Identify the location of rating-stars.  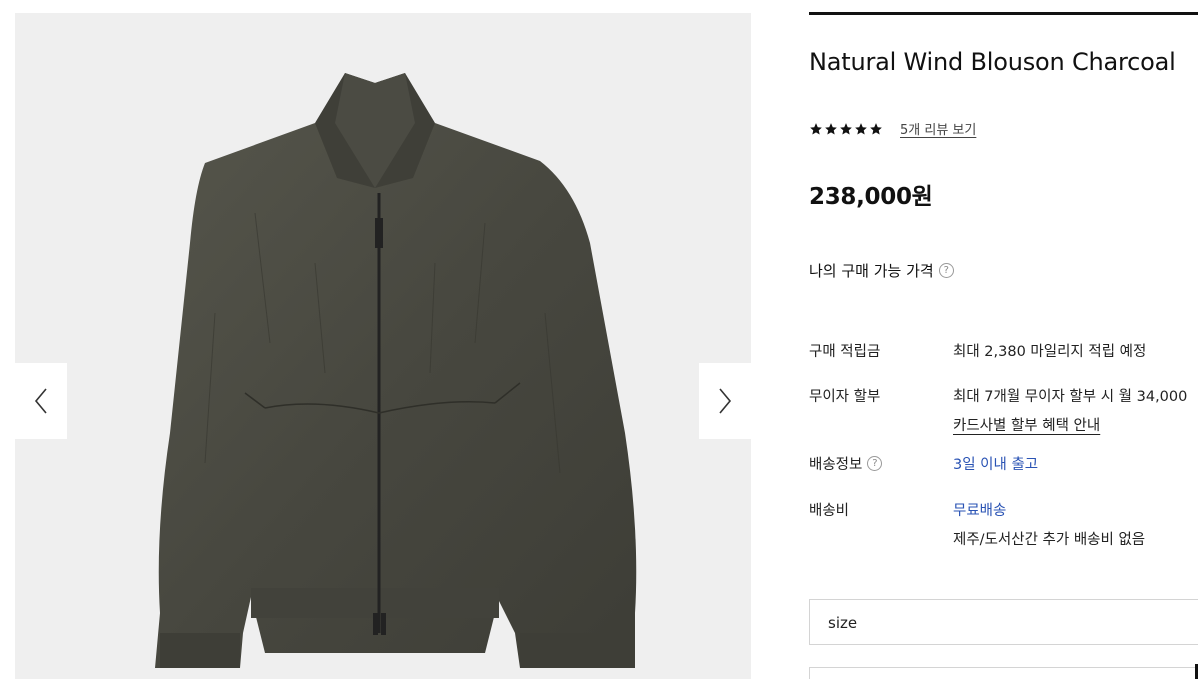
(846, 129).